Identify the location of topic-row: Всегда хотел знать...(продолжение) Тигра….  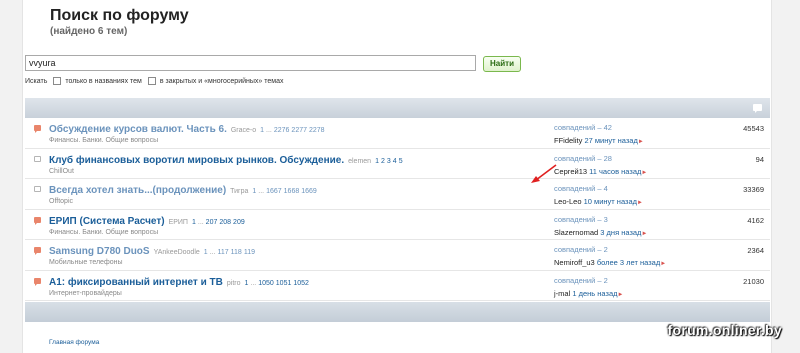
(397, 194).